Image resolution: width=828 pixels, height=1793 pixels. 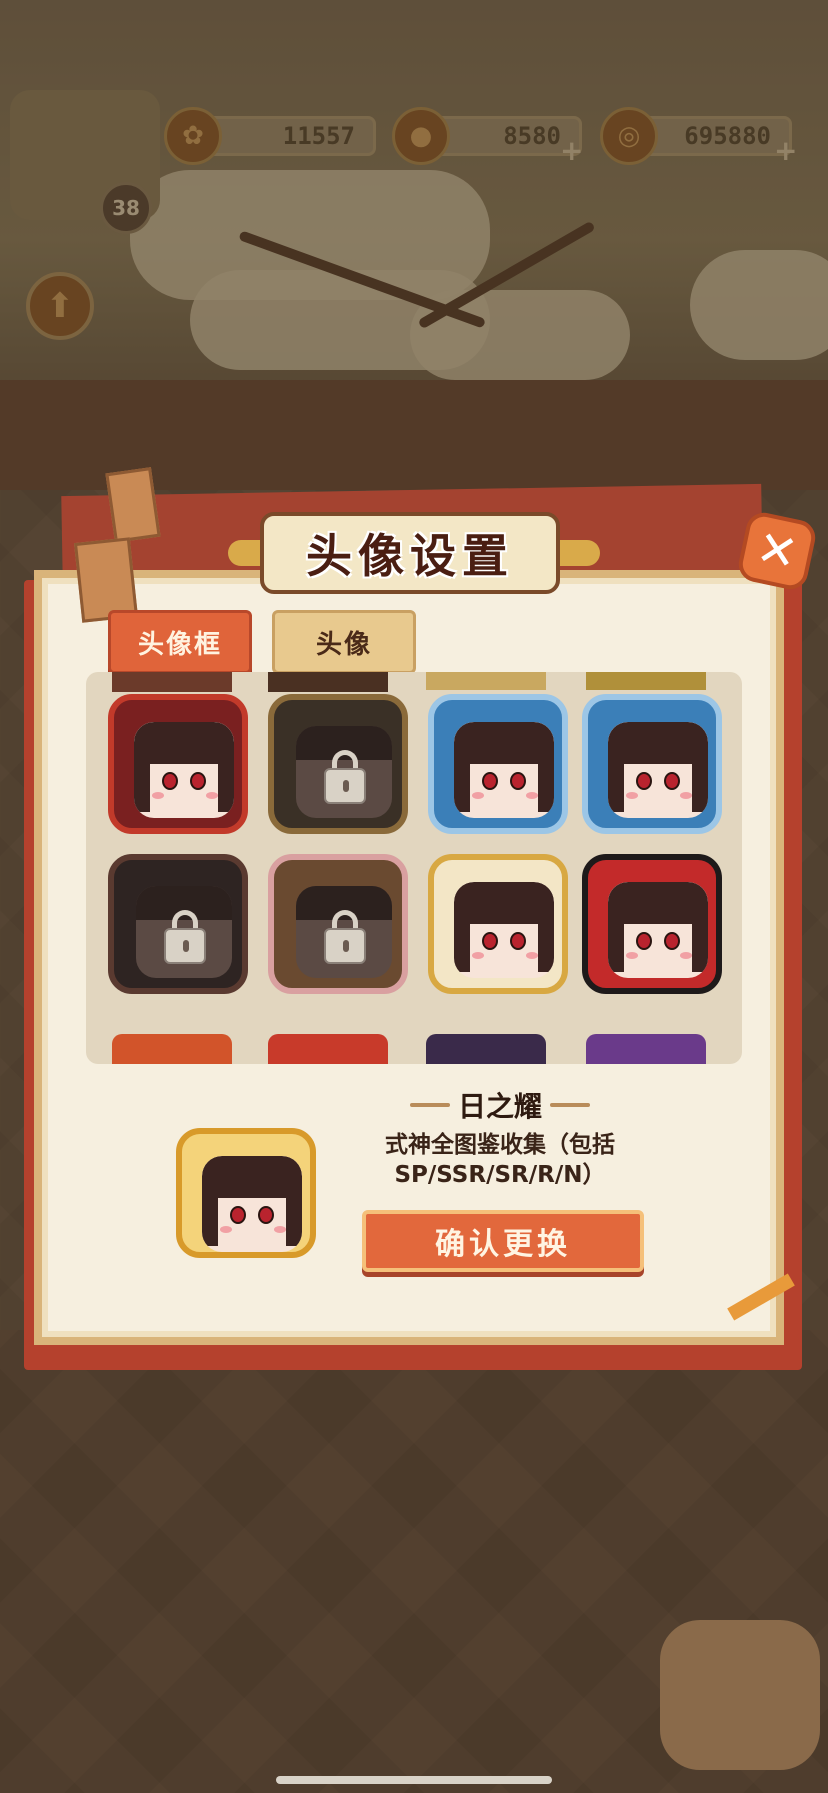 I want to click on corner-character, so click(x=740, y=1695).